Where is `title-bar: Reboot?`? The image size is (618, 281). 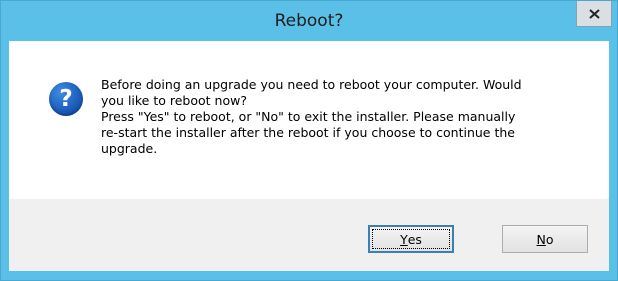 title-bar: Reboot? is located at coordinates (309, 21).